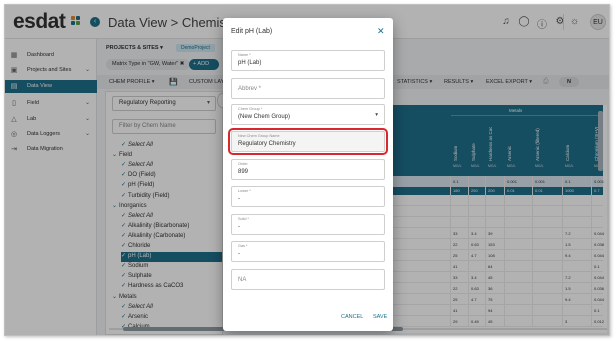  Describe the element at coordinates (244, 191) in the screenshot. I see `field-label: Lower *` at that location.